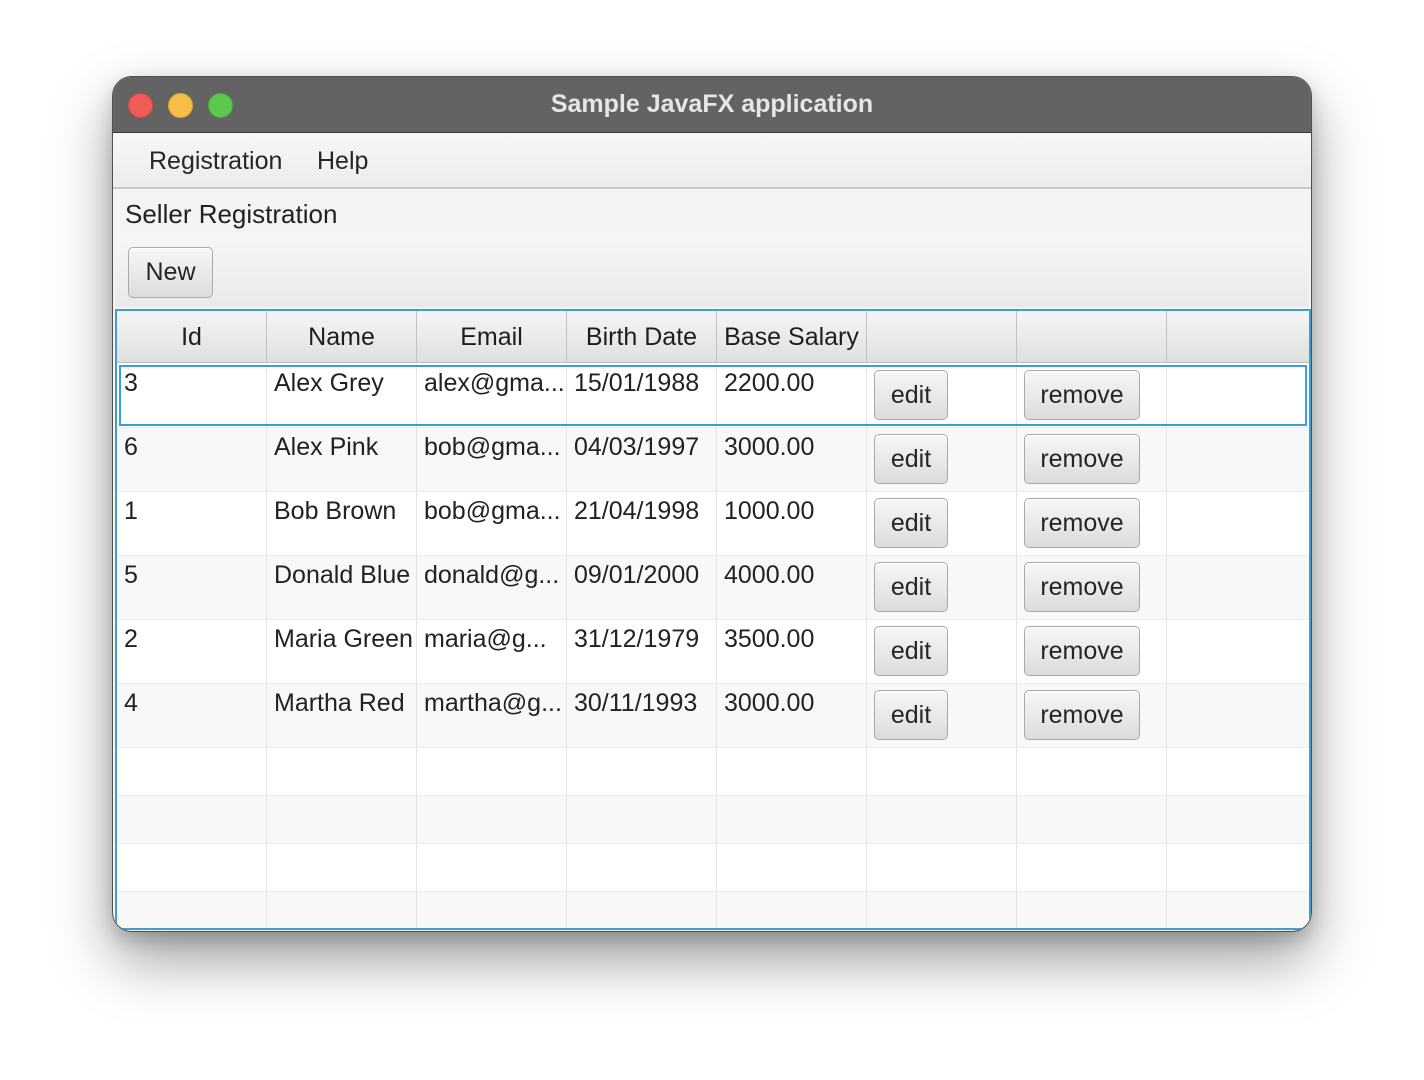 Image resolution: width=1424 pixels, height=1080 pixels. Describe the element at coordinates (192, 337) in the screenshot. I see `column-header-id: Id` at that location.